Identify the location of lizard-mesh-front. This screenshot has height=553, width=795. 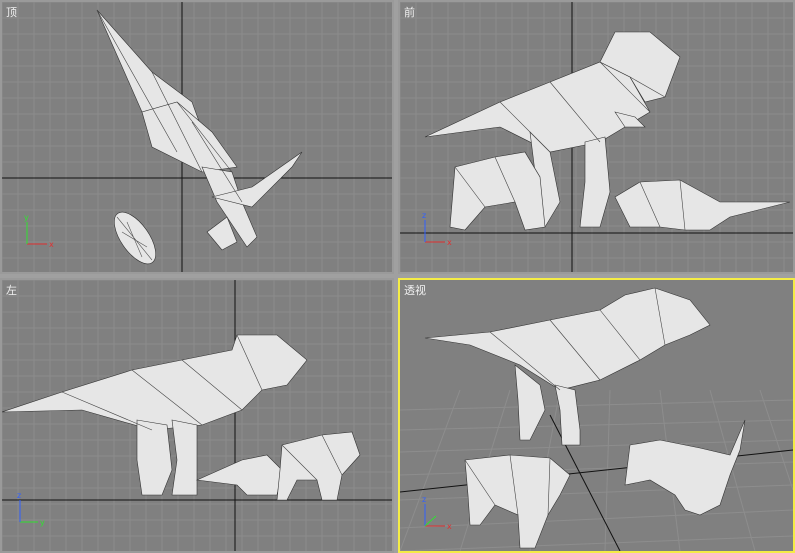
(702, 205).